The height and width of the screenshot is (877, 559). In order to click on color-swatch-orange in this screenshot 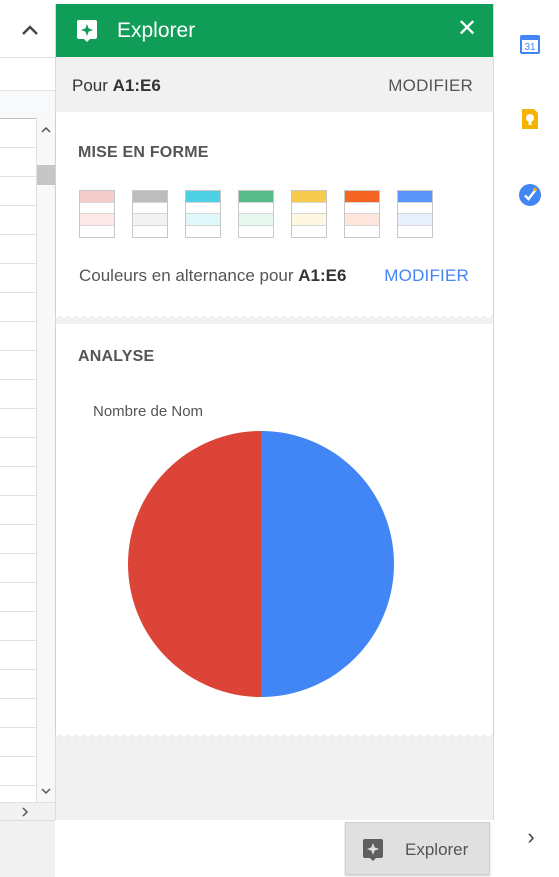, I will do `click(362, 214)`.